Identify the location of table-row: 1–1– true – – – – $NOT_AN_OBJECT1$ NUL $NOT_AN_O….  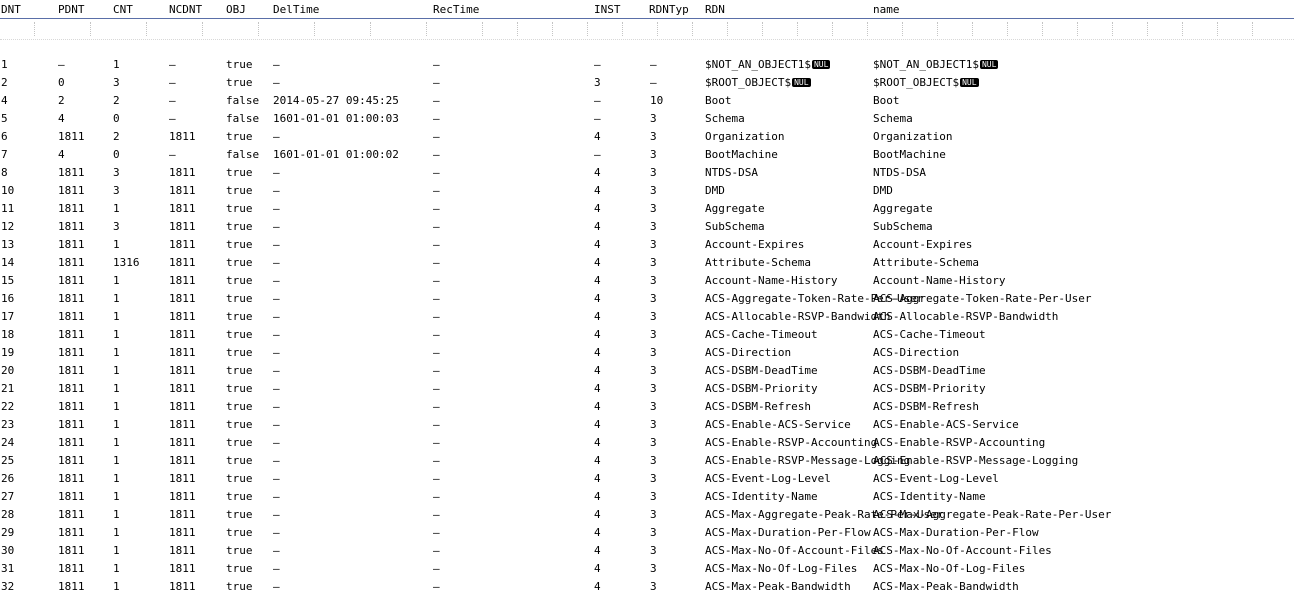
(647, 66).